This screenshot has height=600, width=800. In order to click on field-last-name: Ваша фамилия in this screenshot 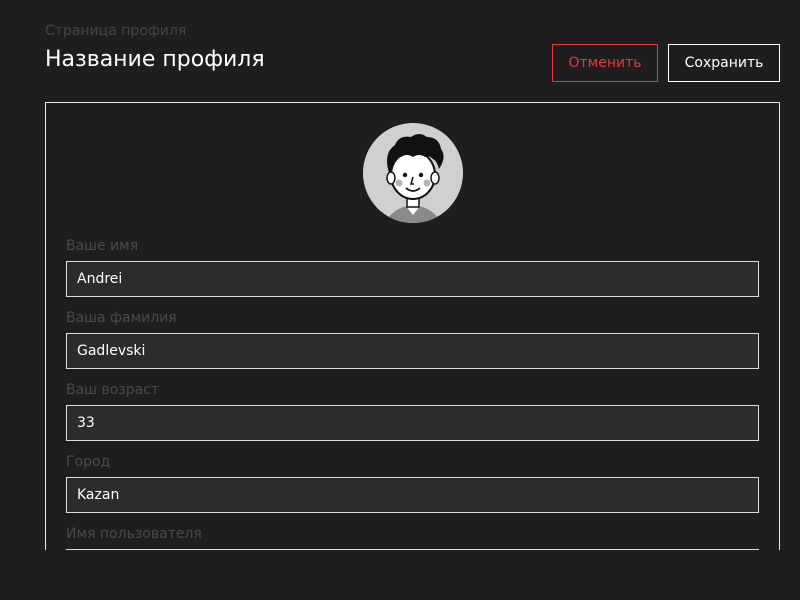, I will do `click(412, 337)`.